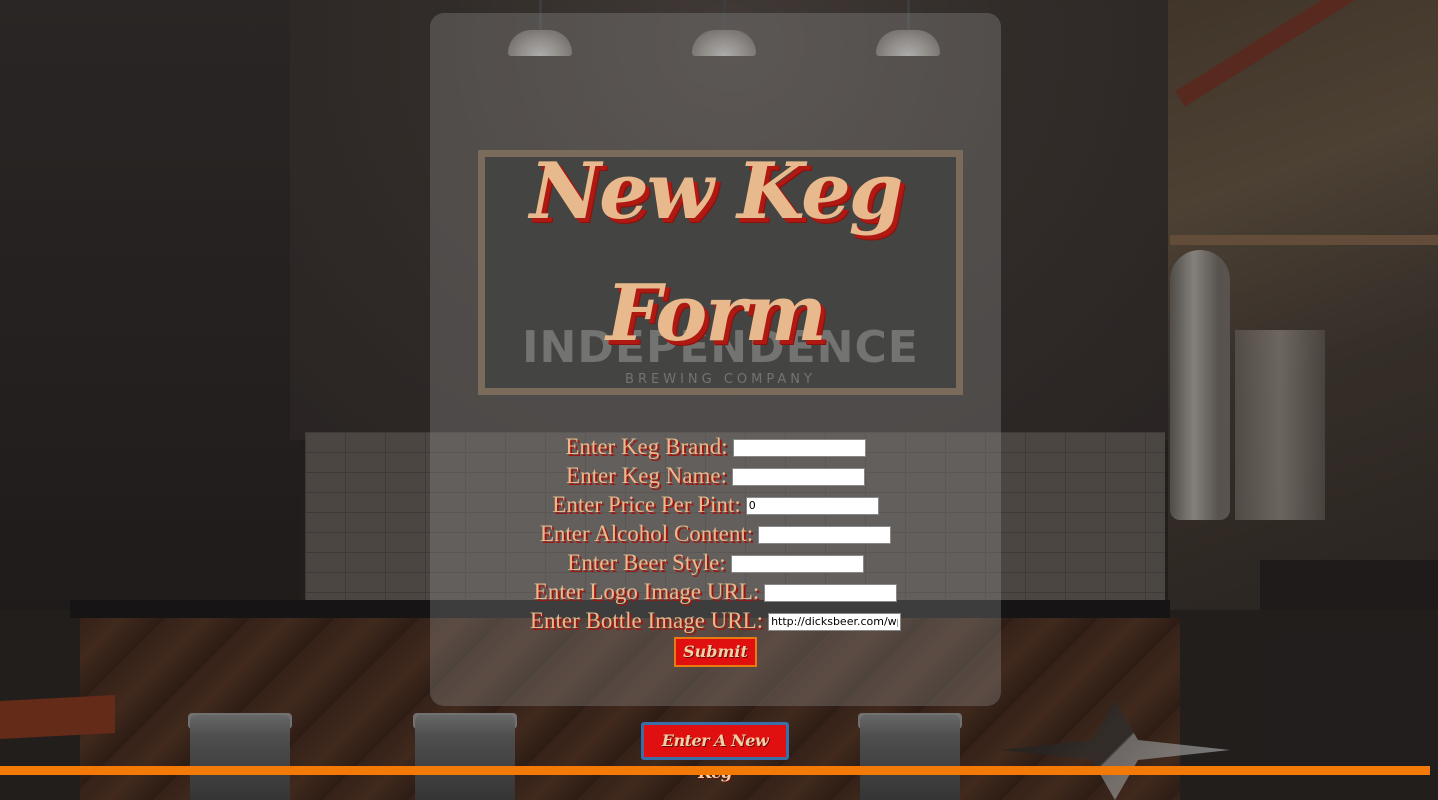 Image resolution: width=1438 pixels, height=800 pixels. I want to click on price-per-pint-label: Enter Price Per Pint:, so click(646, 504).